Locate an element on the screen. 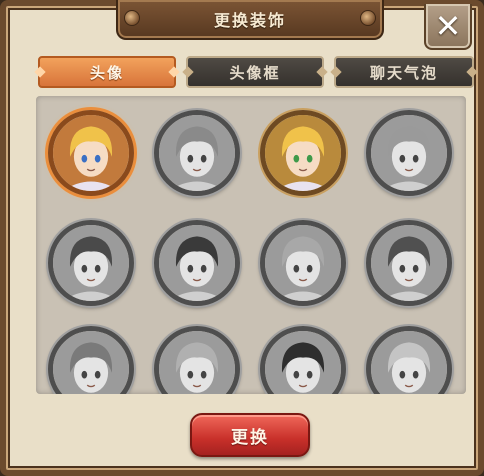 The image size is (484, 476). close-icon: ✕ is located at coordinates (448, 26).